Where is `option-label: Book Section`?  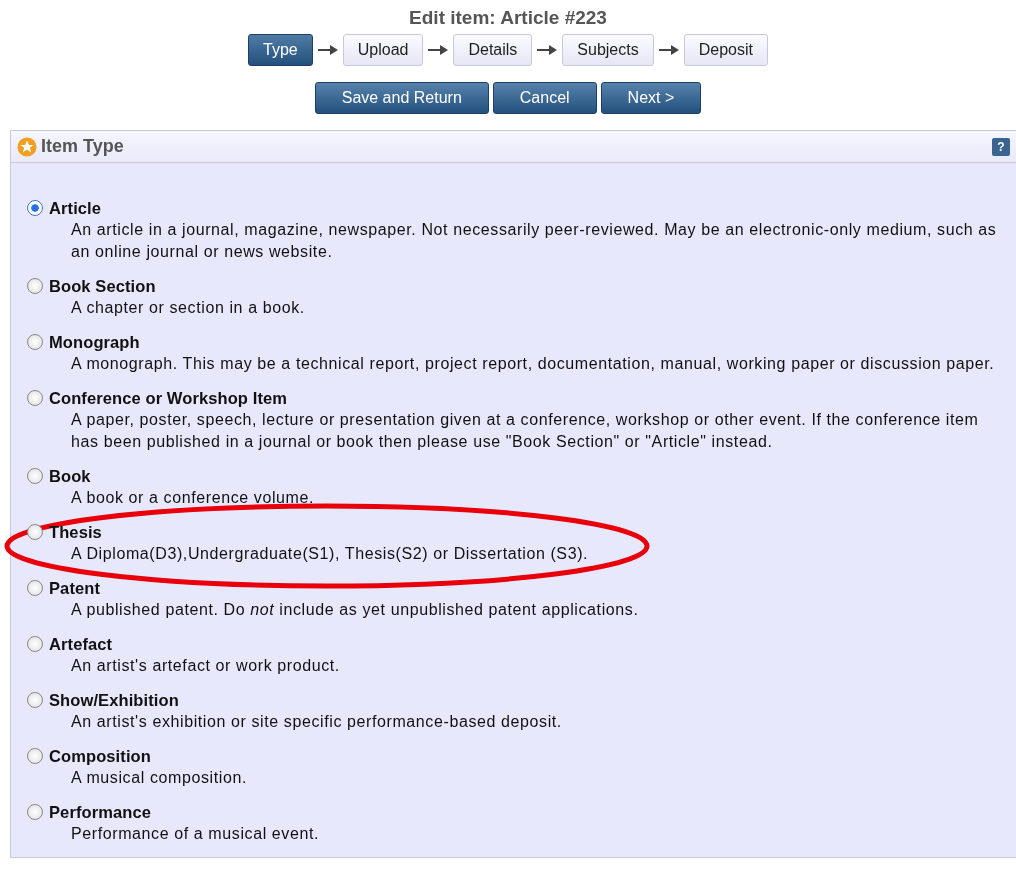
option-label: Book Section is located at coordinates (102, 286).